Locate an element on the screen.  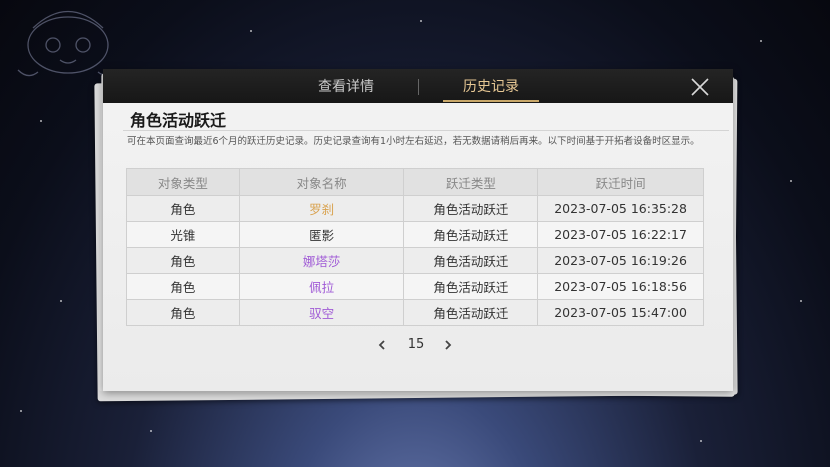
cell-warp-time: 2023-07-05 16:19:26 is located at coordinates (620, 260).